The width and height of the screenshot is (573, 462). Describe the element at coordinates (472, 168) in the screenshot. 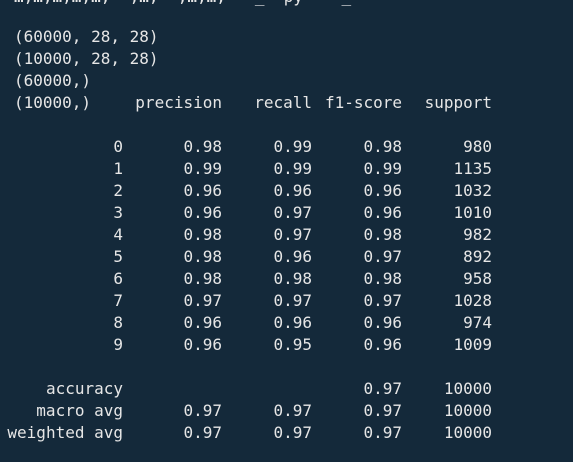

I see `report-support: 1135` at that location.